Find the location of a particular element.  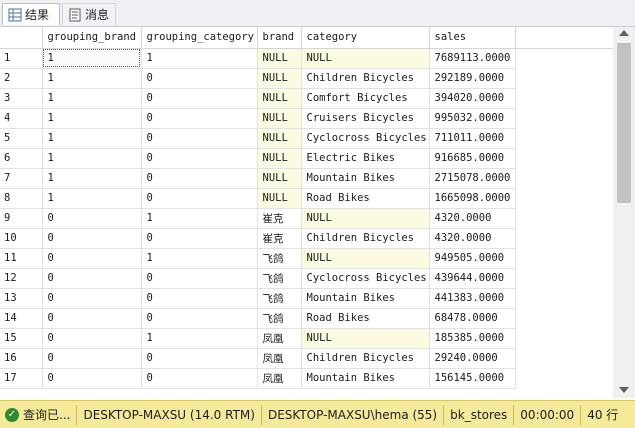

scrollbar-thumb is located at coordinates (624, 123).